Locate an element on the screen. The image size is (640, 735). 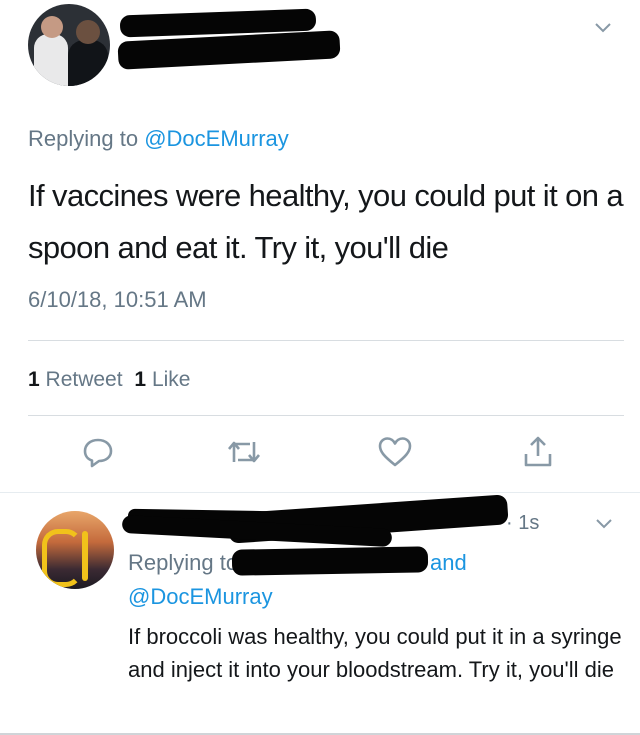
like-stat-label: Like is located at coordinates (171, 379).